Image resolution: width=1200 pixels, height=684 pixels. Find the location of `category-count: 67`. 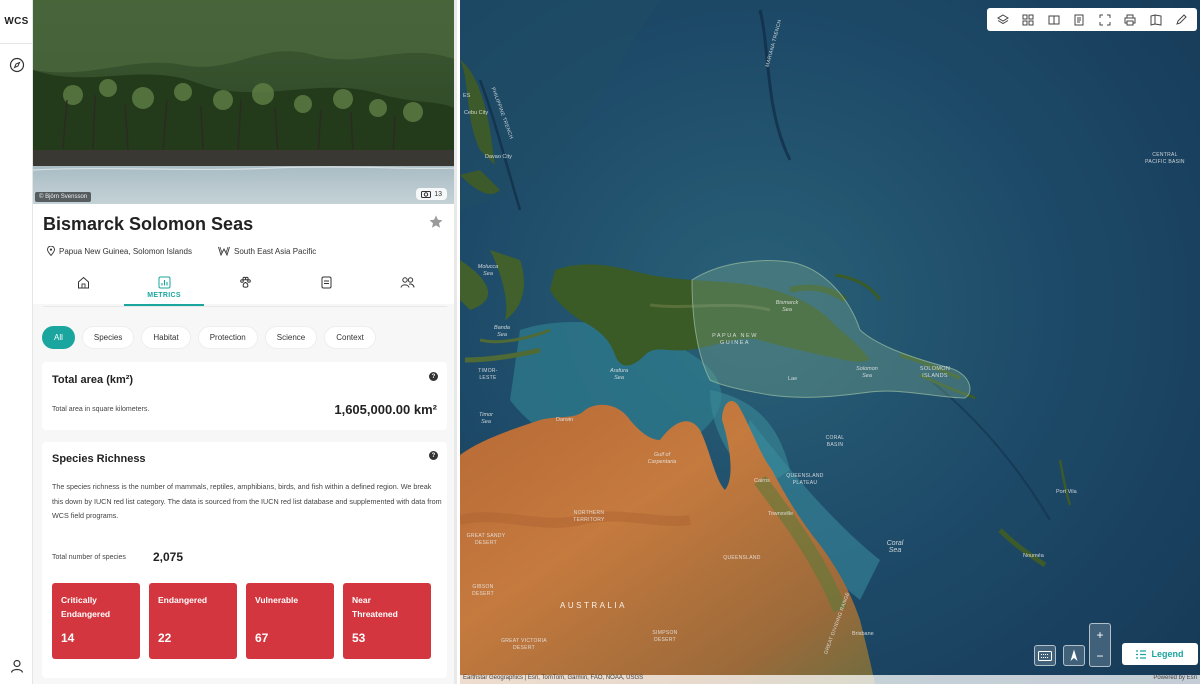

category-count: 67 is located at coordinates (262, 638).